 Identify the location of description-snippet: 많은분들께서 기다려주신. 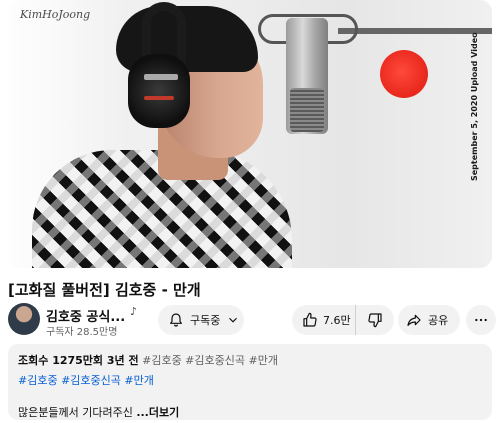
(77, 412).